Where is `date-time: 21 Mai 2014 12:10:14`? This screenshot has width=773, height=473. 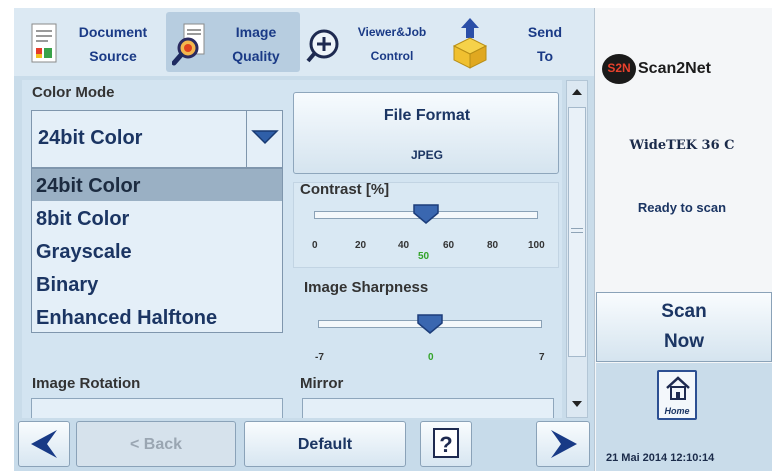 date-time: 21 Mai 2014 12:10:14 is located at coordinates (660, 458).